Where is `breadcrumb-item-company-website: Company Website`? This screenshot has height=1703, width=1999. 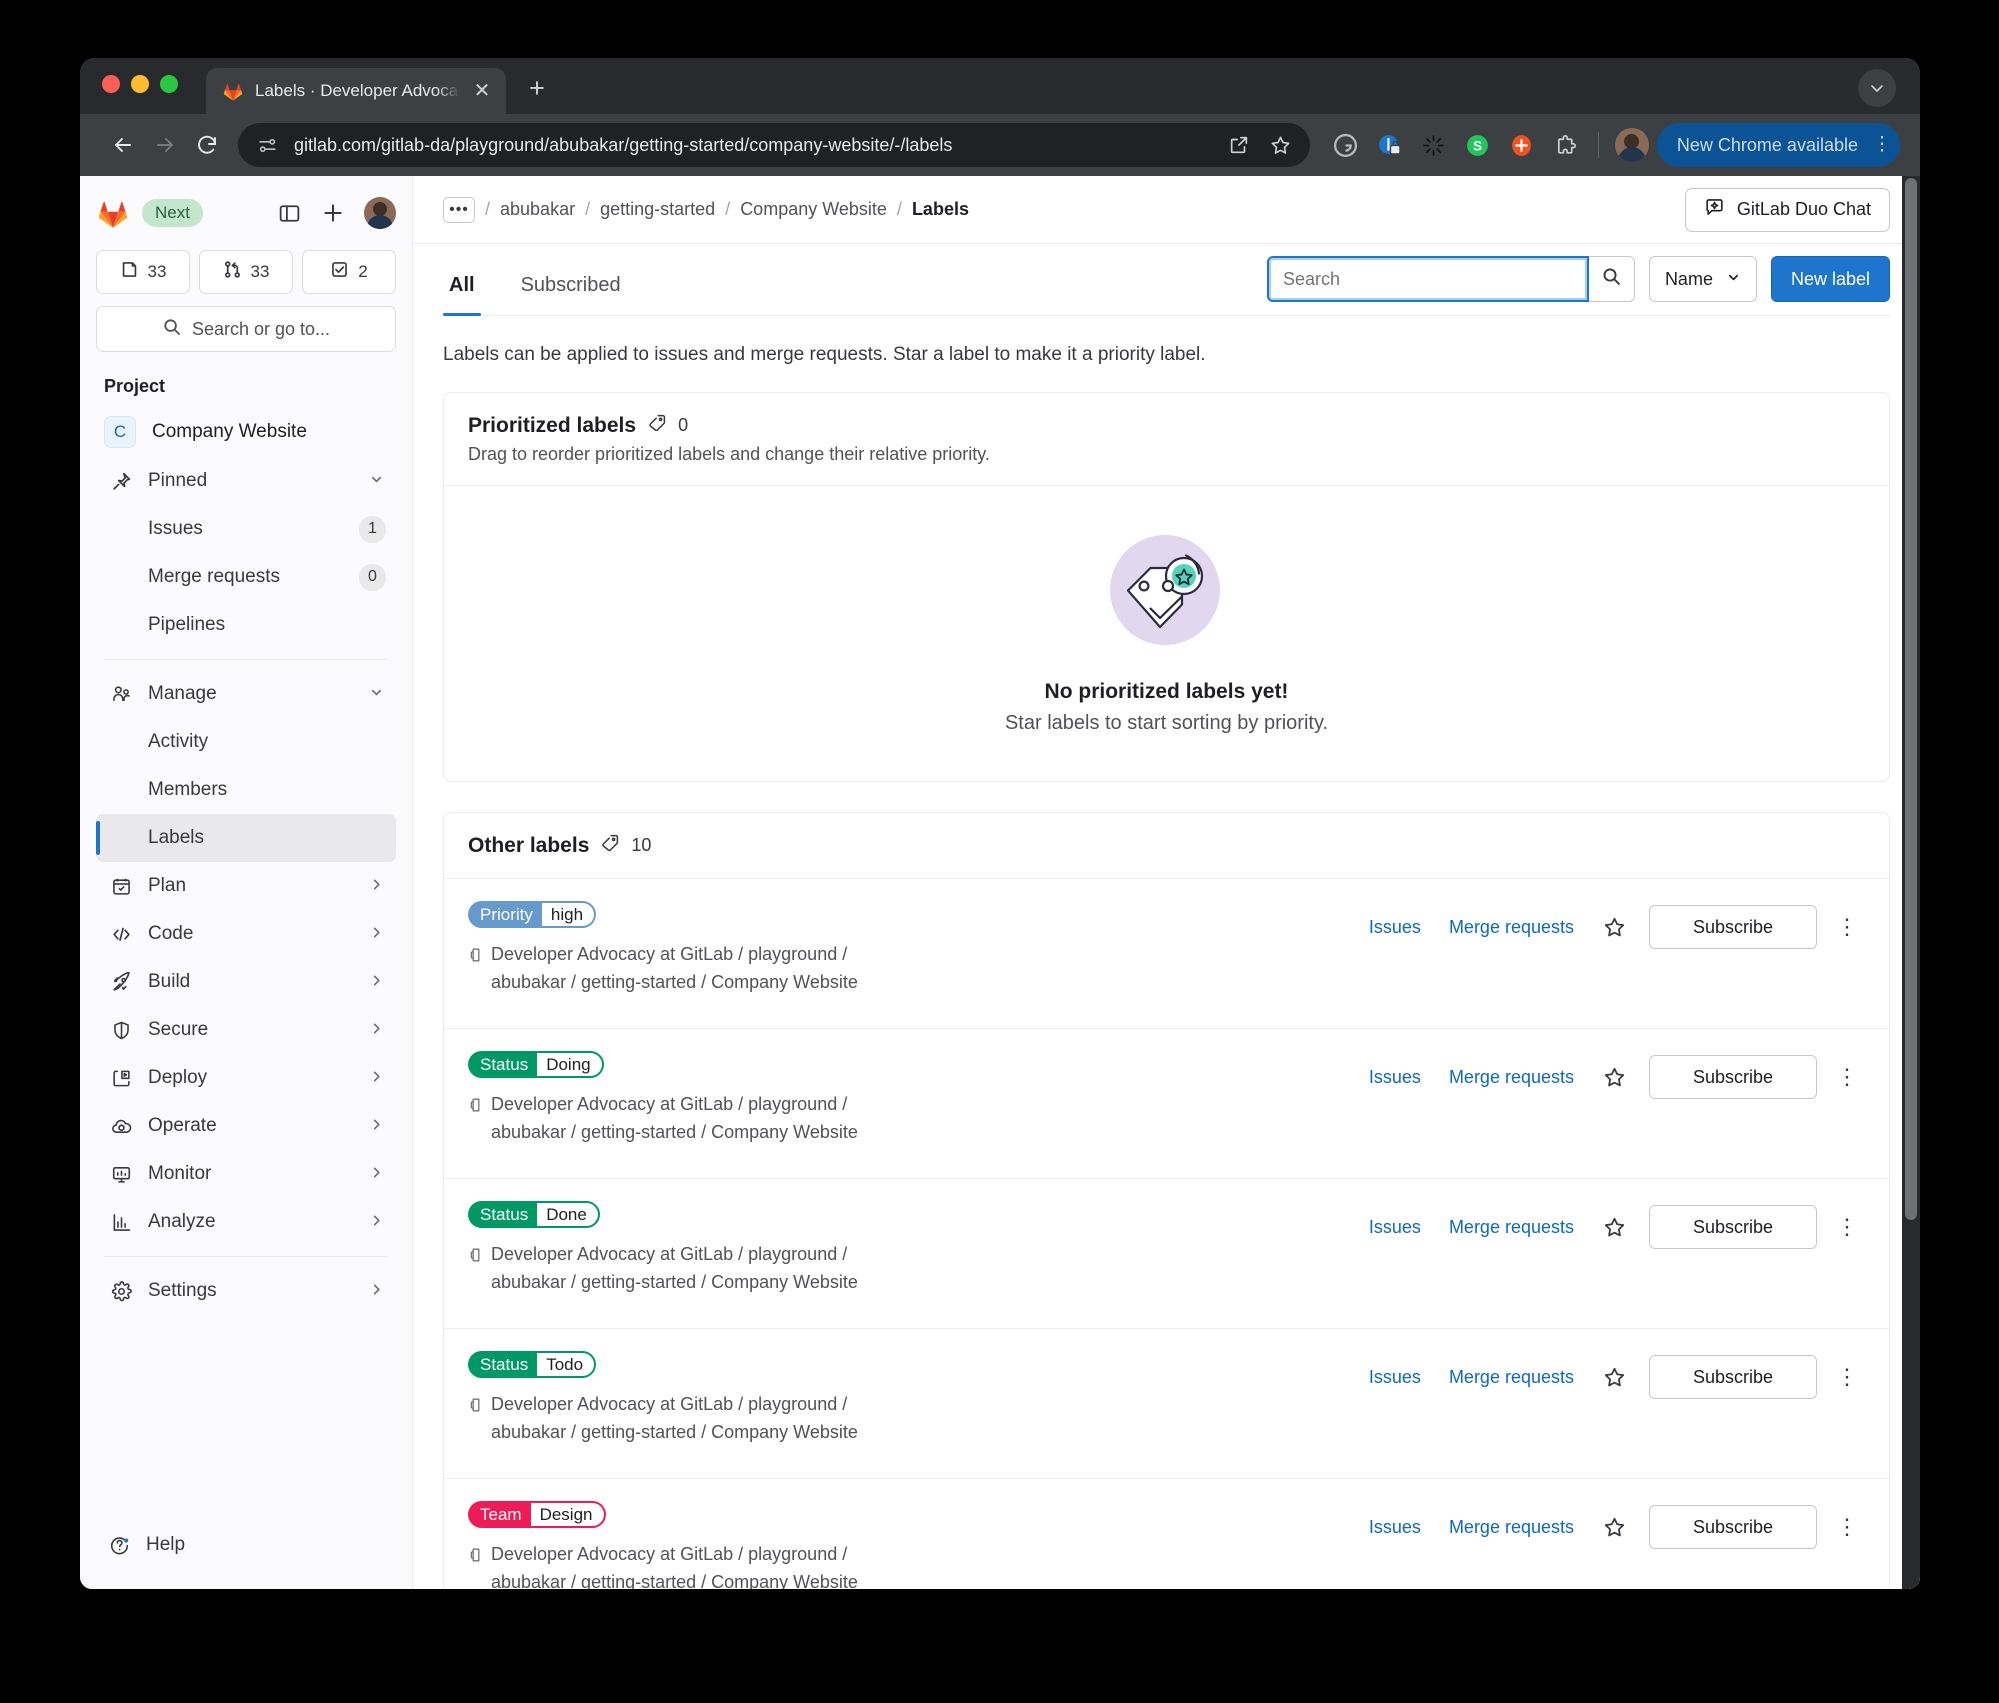 breadcrumb-item-company-website: Company Website is located at coordinates (813, 209).